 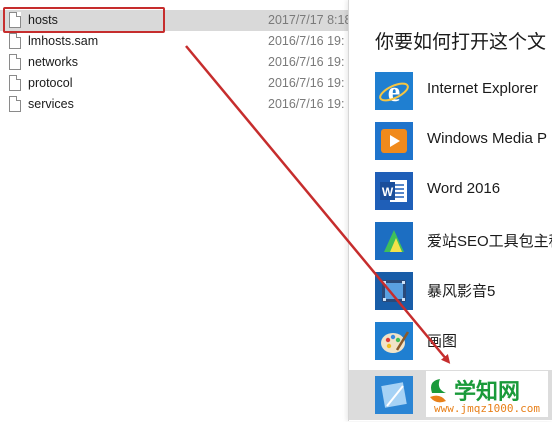 I want to click on svg-text: W, so click(x=388, y=192).